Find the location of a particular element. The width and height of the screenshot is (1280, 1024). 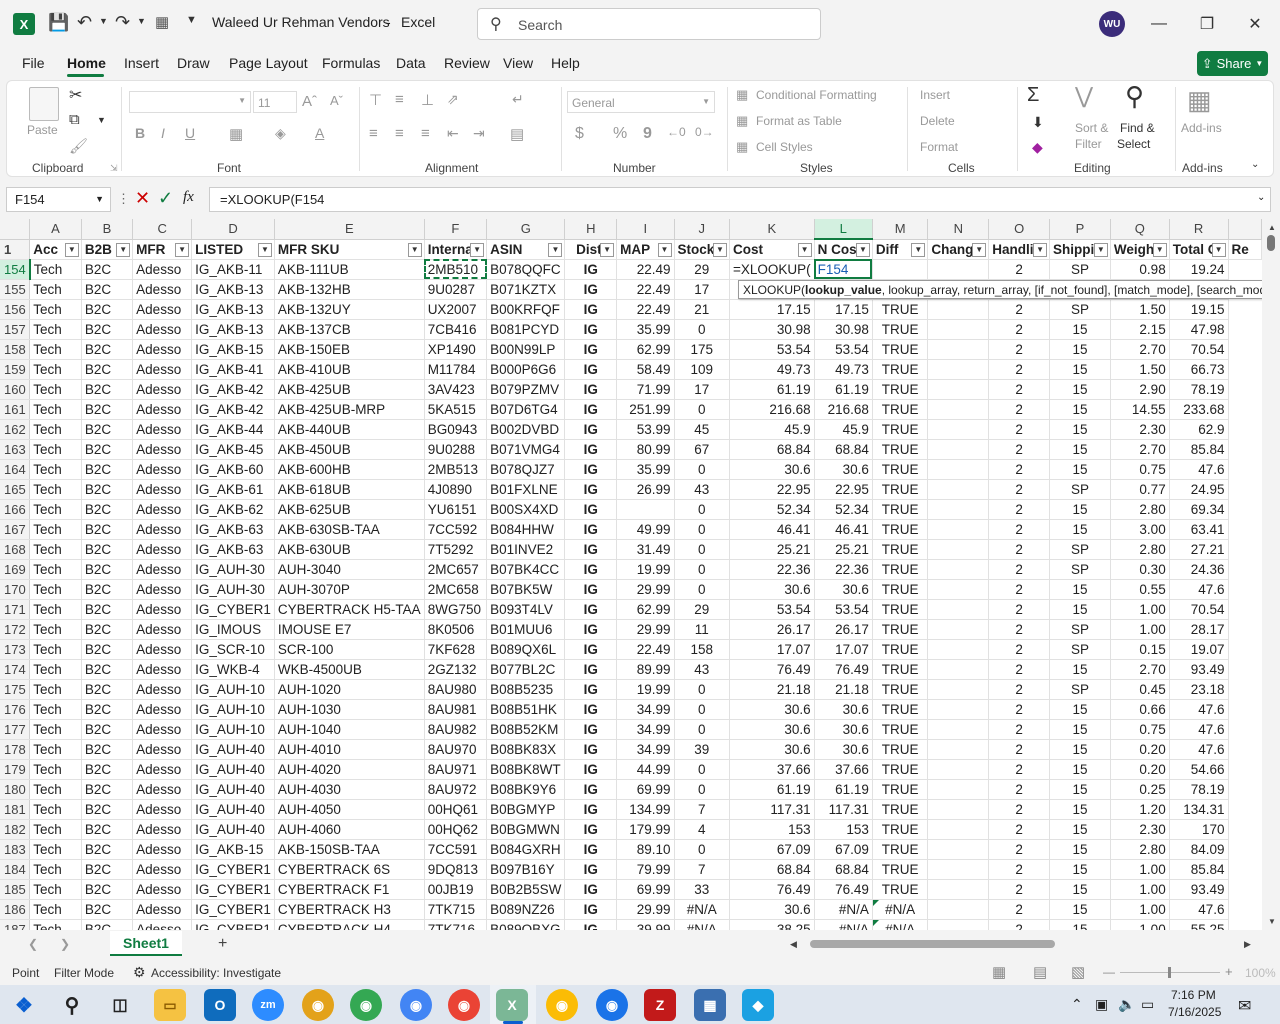

font-size-select: 11 is located at coordinates (275, 102).